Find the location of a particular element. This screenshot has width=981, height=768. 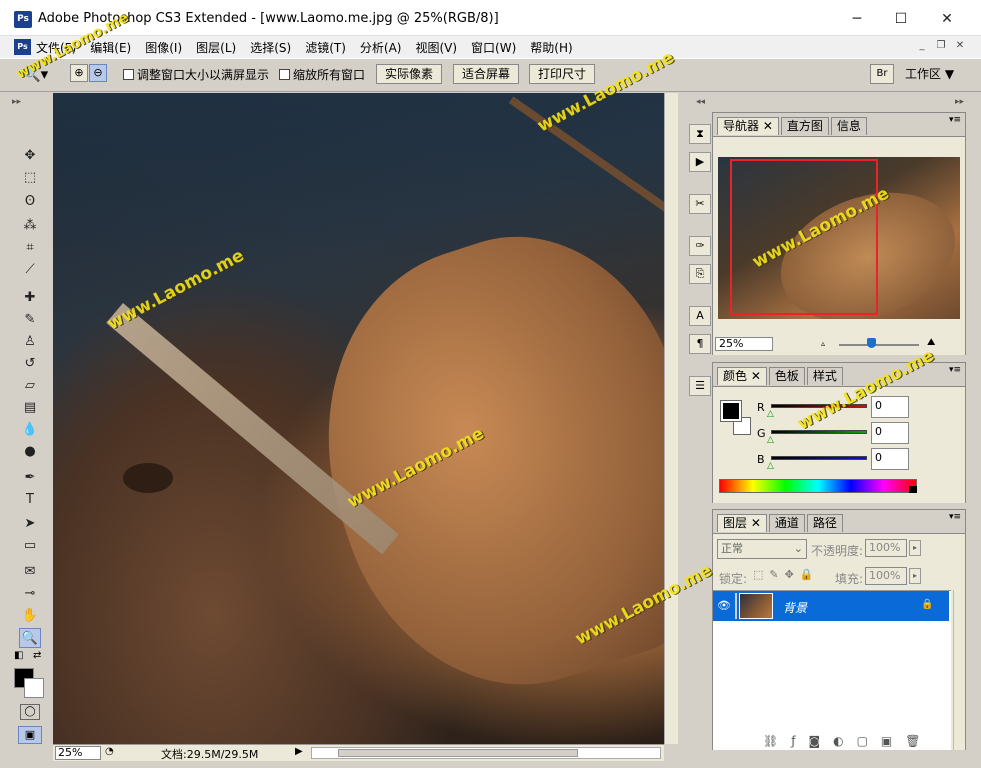

layers-scrollbar is located at coordinates (959, 670).